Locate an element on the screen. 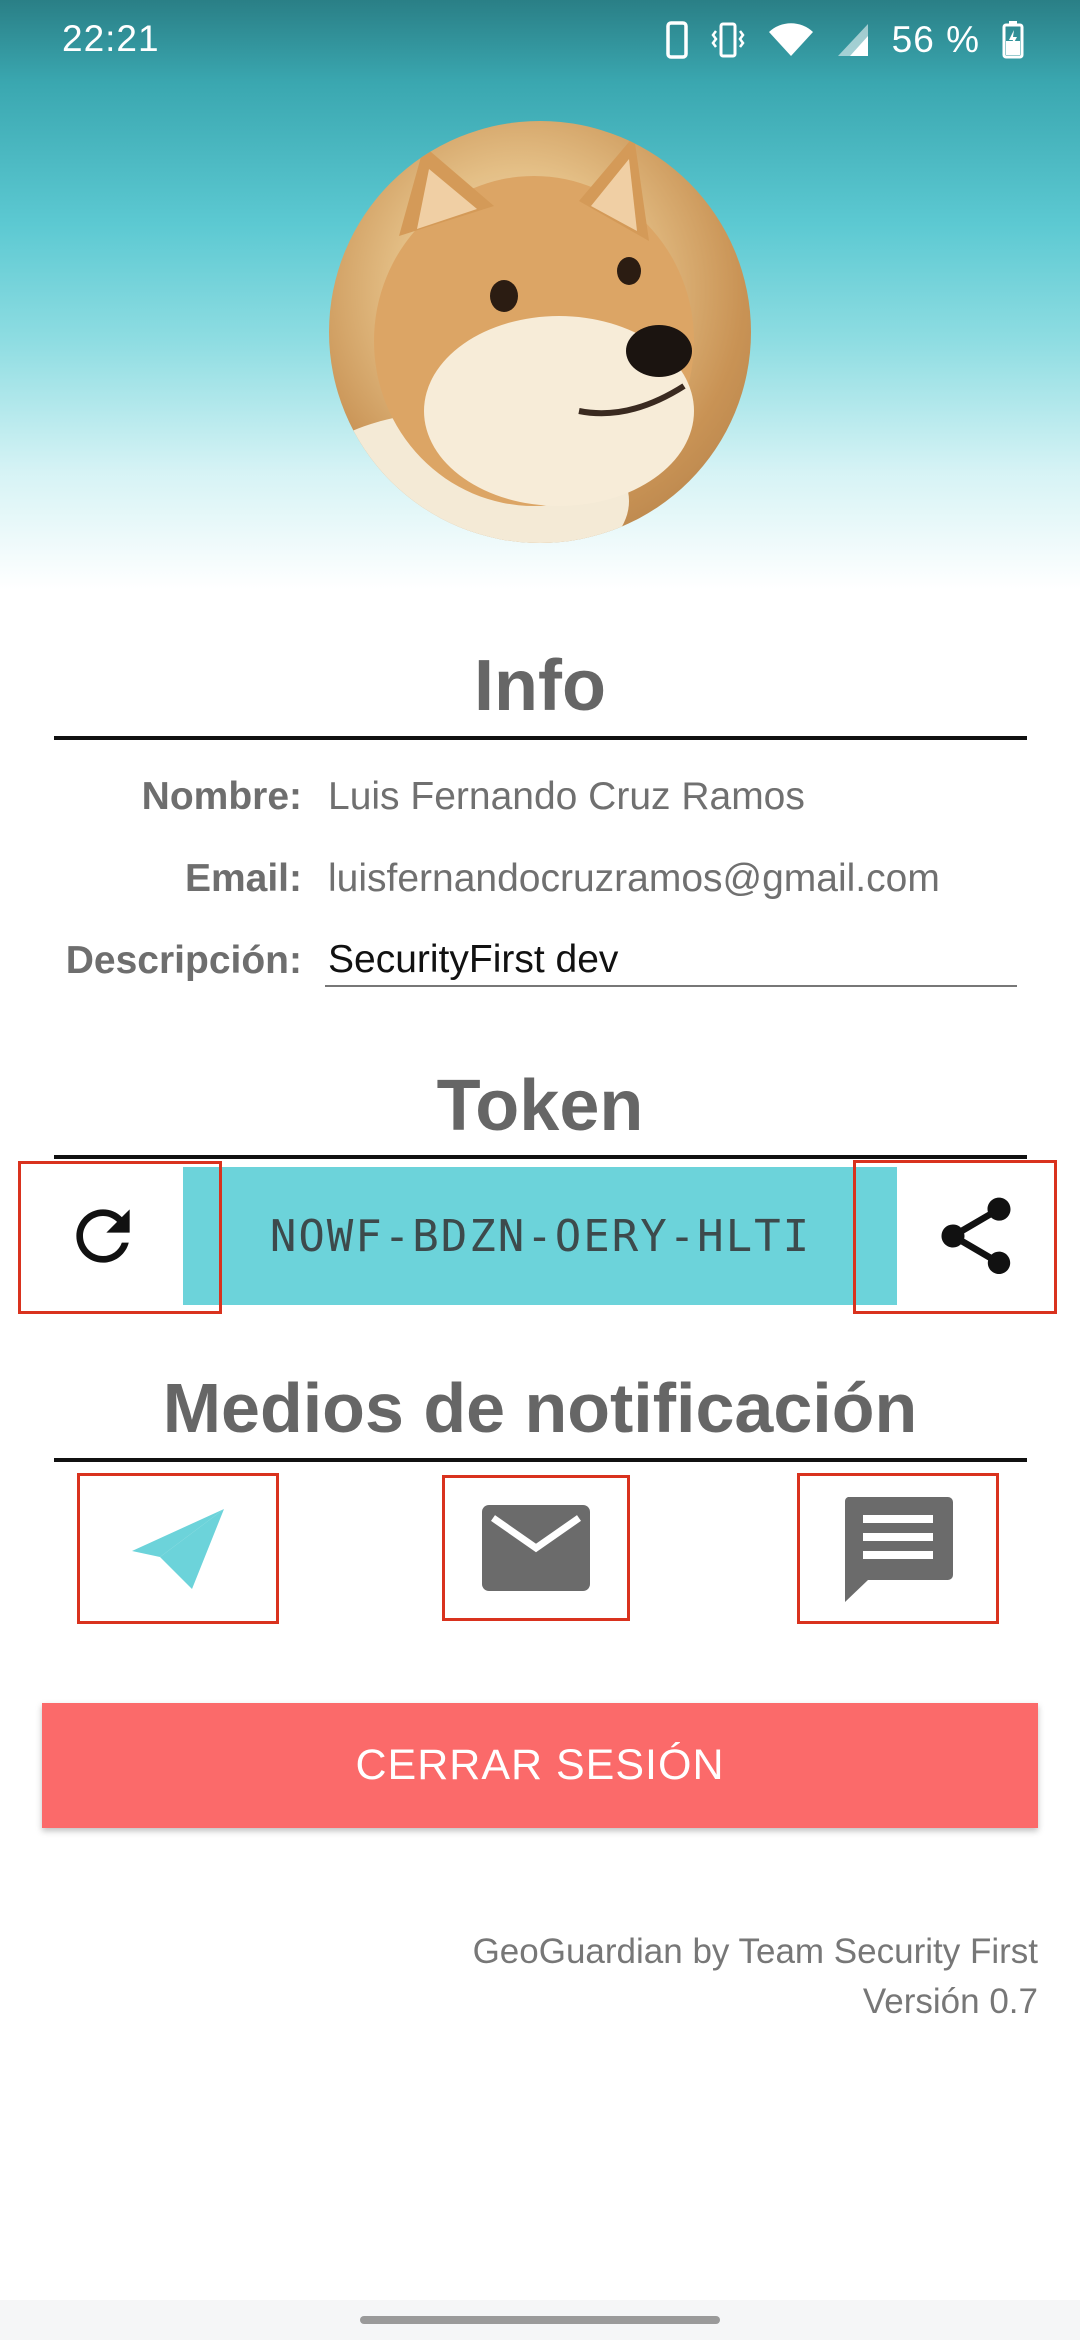  email-icon is located at coordinates (536, 1548).